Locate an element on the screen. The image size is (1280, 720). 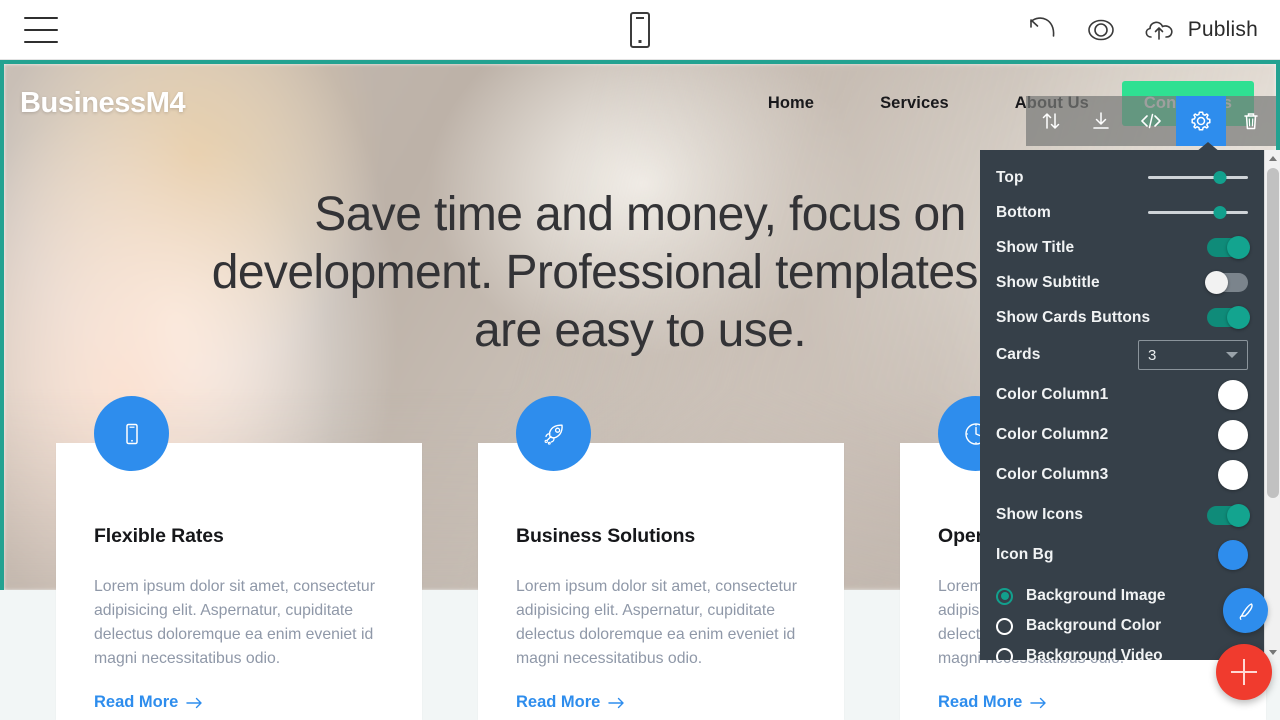
rocket-icon is located at coordinates (553, 433).